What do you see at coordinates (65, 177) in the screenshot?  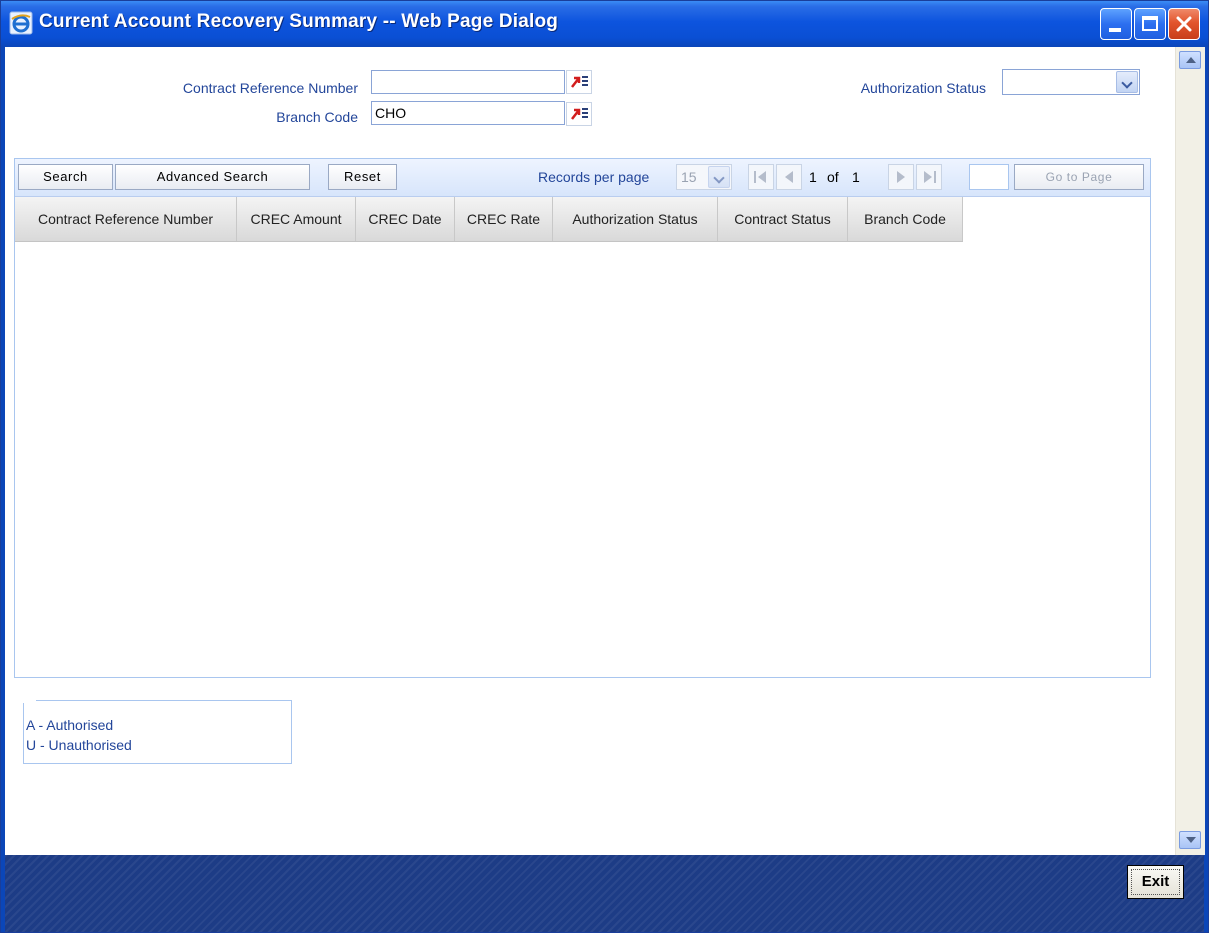 I see `search-button: Search` at bounding box center [65, 177].